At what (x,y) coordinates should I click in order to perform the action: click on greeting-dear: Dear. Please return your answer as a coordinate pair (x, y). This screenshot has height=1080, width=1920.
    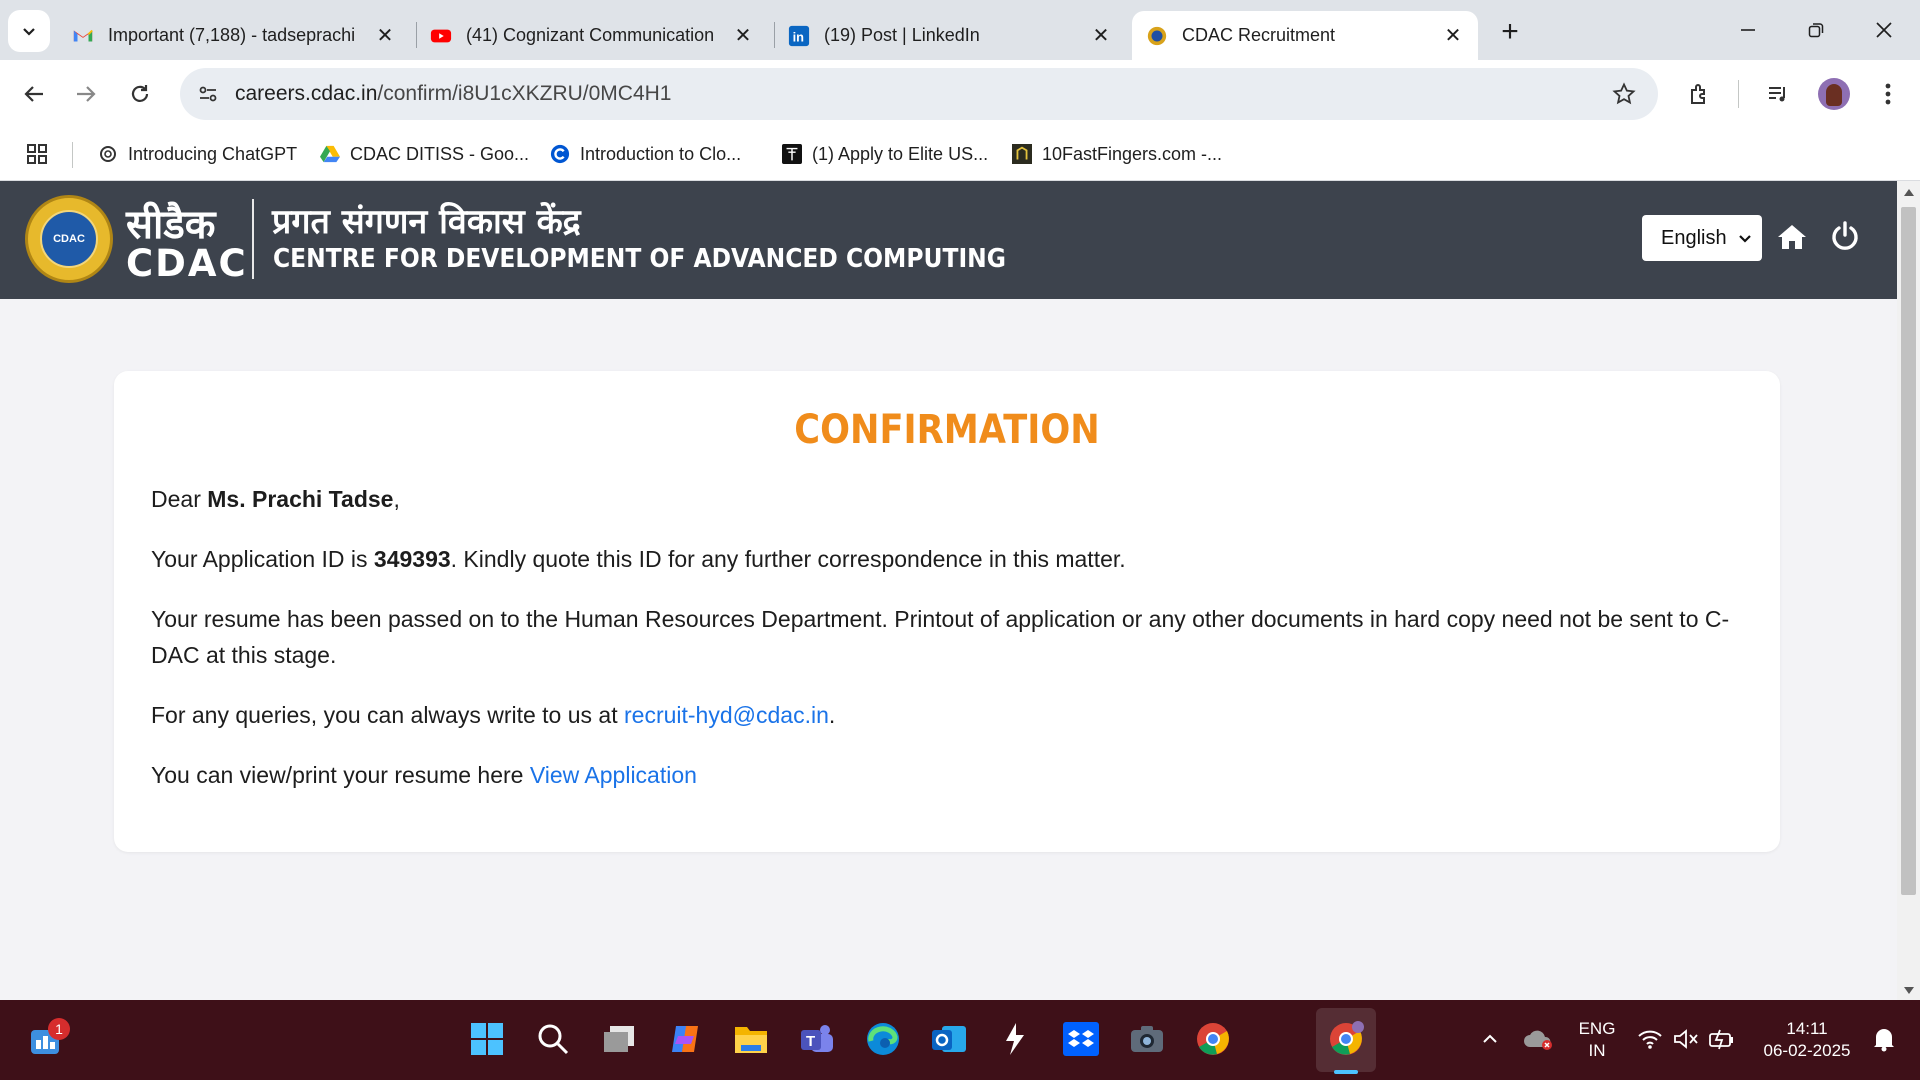
    Looking at the image, I should click on (176, 499).